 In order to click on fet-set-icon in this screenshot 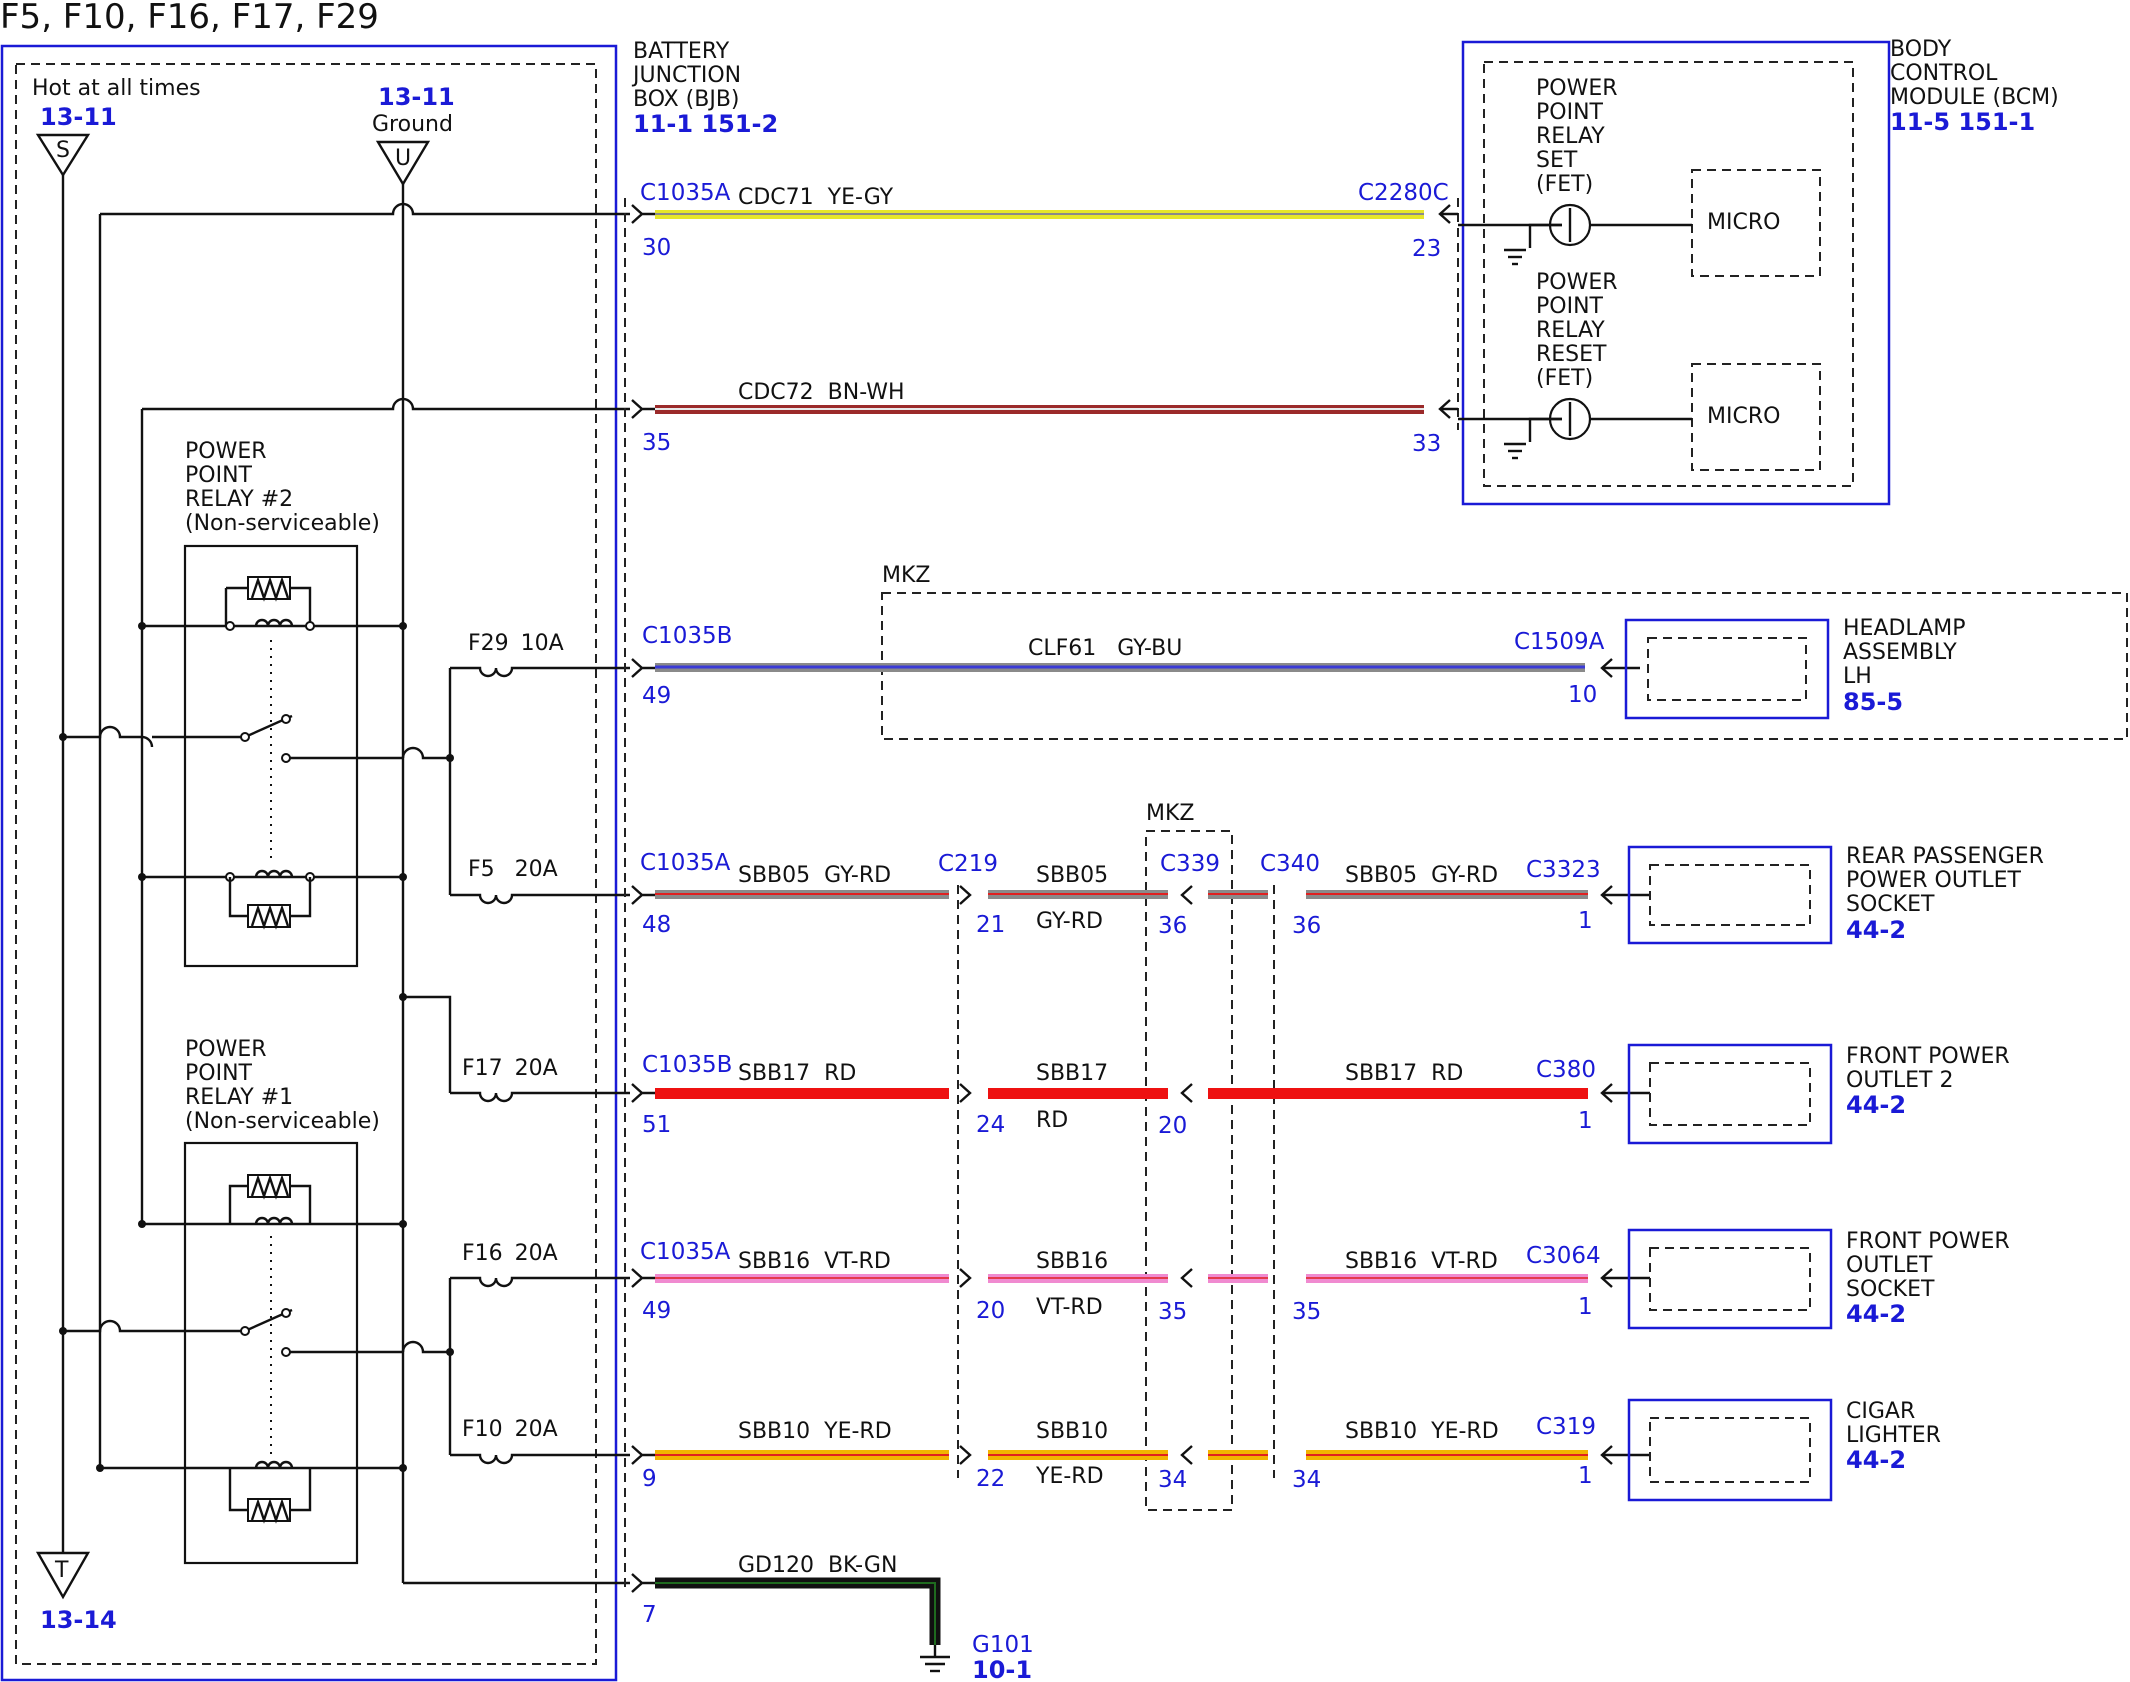, I will do `click(1575, 234)`.